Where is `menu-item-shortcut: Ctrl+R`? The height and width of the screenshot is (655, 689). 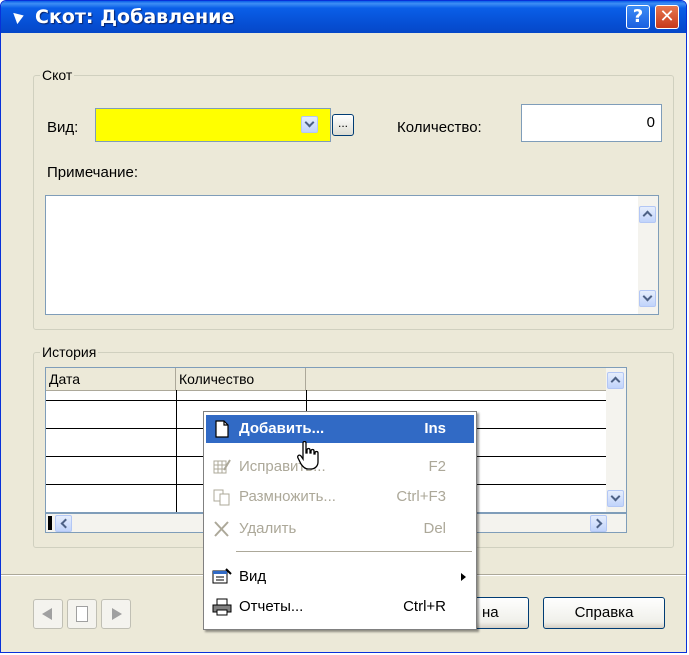 menu-item-shortcut: Ctrl+R is located at coordinates (424, 606).